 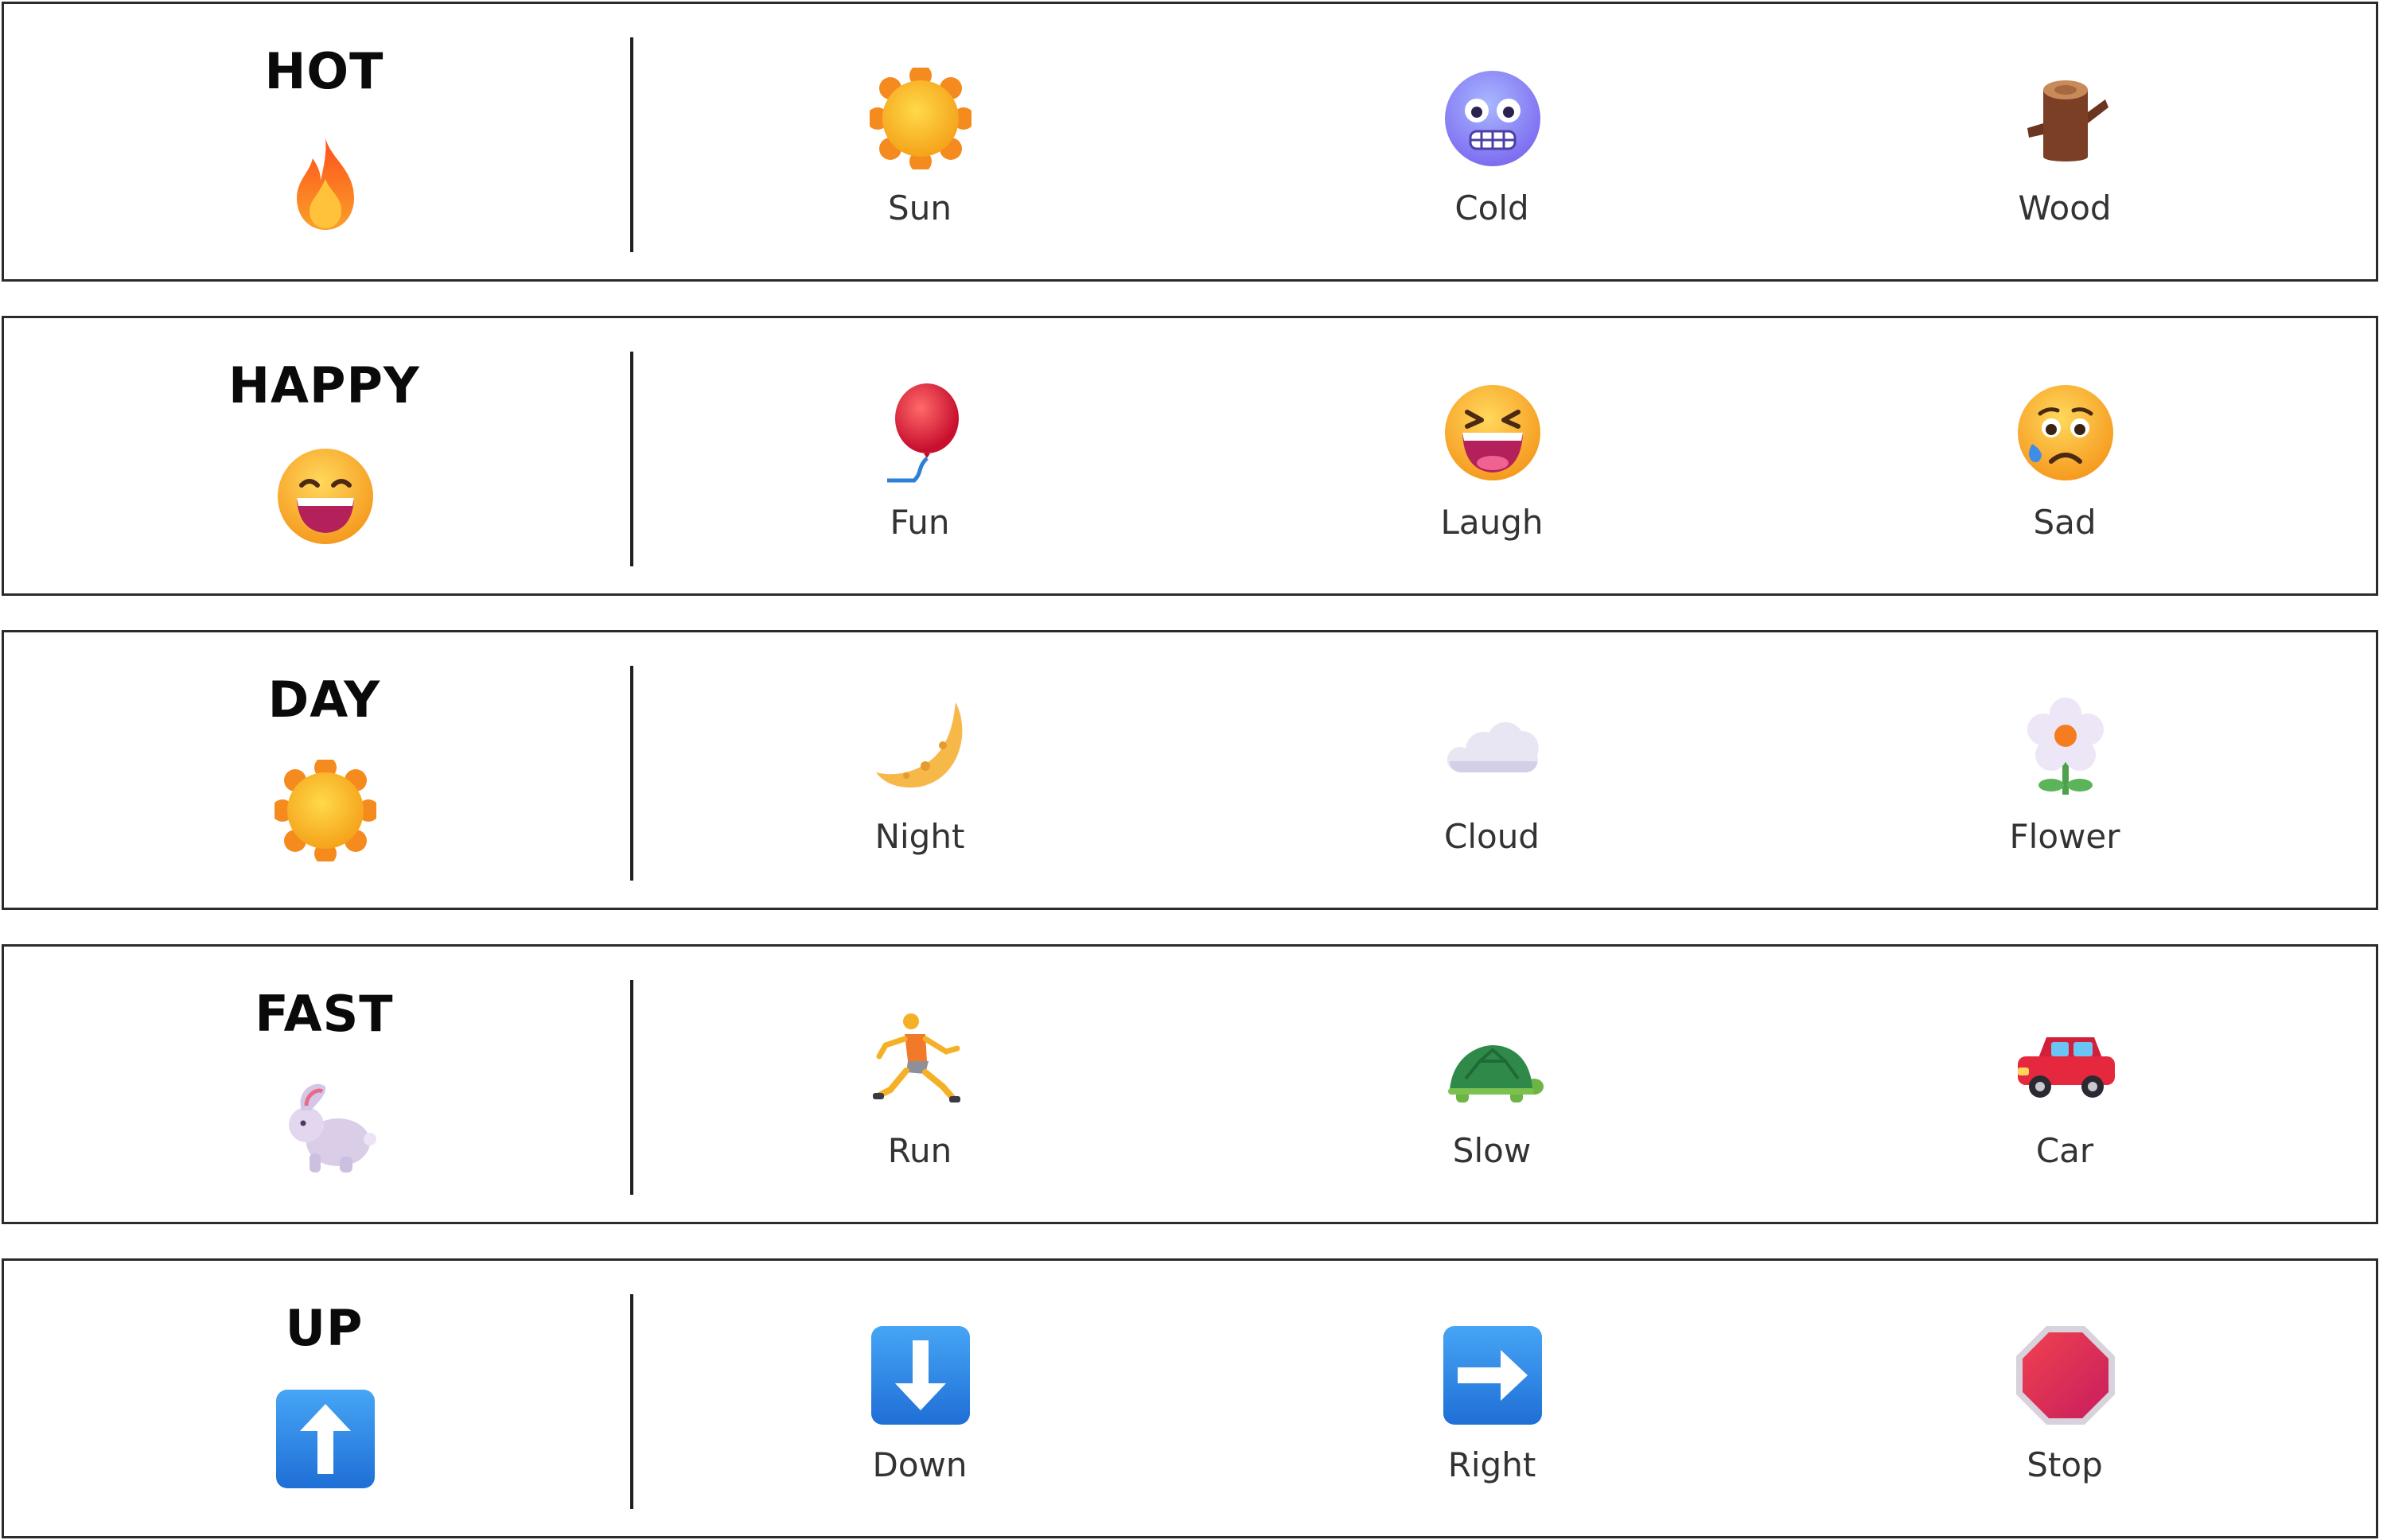 What do you see at coordinates (1492, 836) in the screenshot?
I see `option-label: Cloud` at bounding box center [1492, 836].